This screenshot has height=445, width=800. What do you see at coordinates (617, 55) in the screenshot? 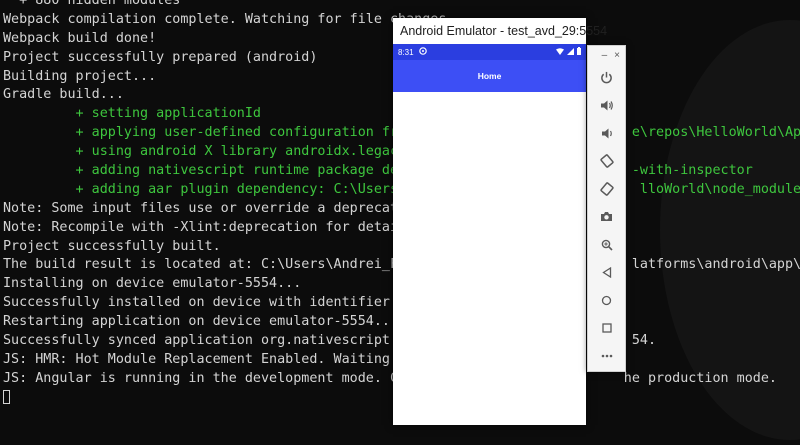
I see `close-button: ×` at bounding box center [617, 55].